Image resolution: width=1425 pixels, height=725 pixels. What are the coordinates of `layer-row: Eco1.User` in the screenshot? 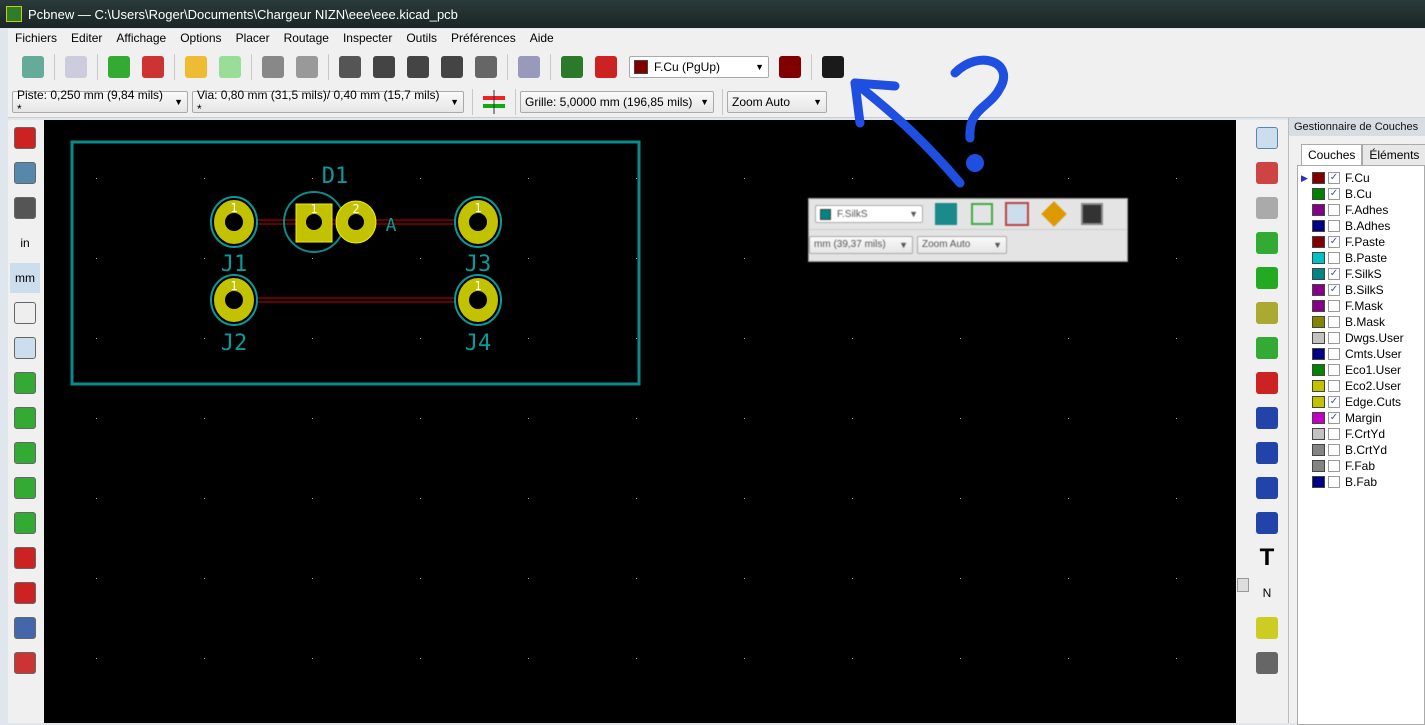 It's located at (1361, 370).